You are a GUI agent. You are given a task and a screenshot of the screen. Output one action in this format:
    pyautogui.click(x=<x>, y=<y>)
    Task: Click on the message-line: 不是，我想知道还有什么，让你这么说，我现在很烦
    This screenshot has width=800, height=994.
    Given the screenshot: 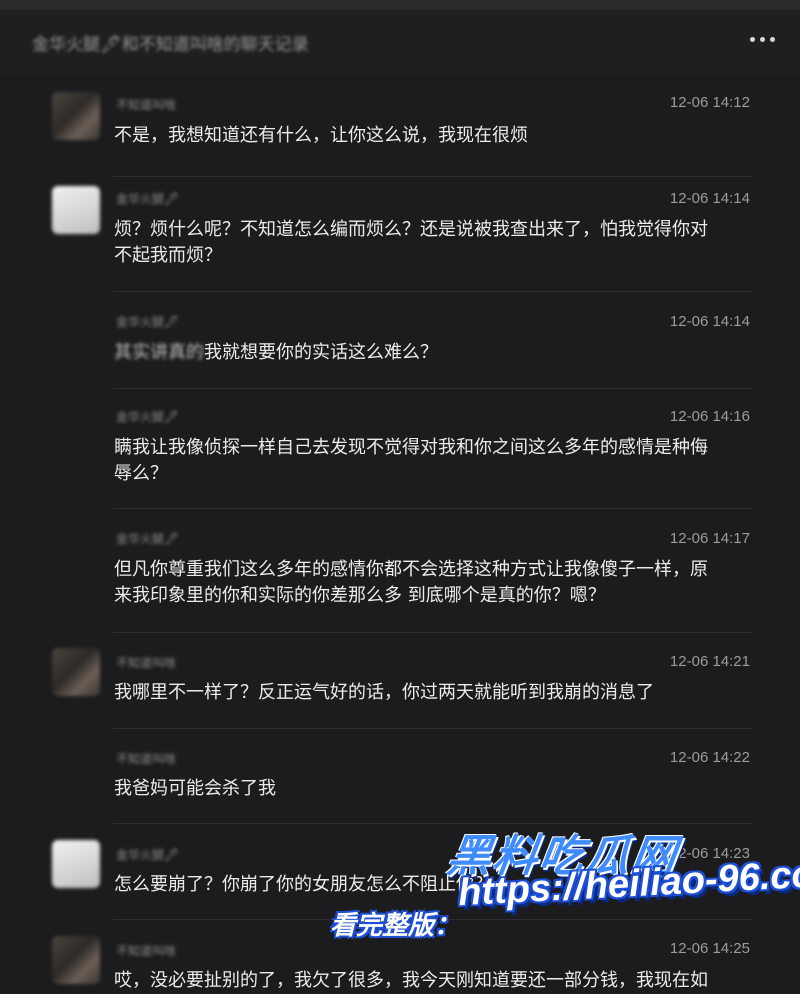 What is the action you would take?
    pyautogui.click(x=321, y=135)
    